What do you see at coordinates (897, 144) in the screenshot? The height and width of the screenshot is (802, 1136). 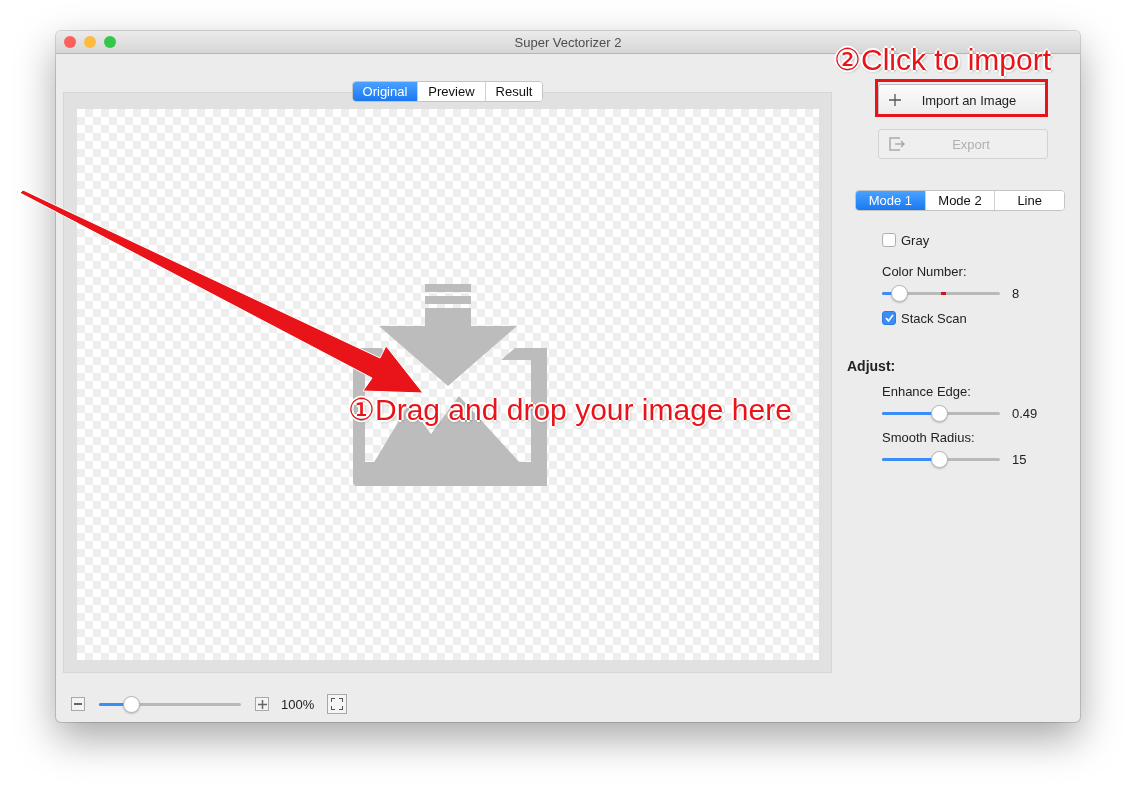 I see `export-icon` at bounding box center [897, 144].